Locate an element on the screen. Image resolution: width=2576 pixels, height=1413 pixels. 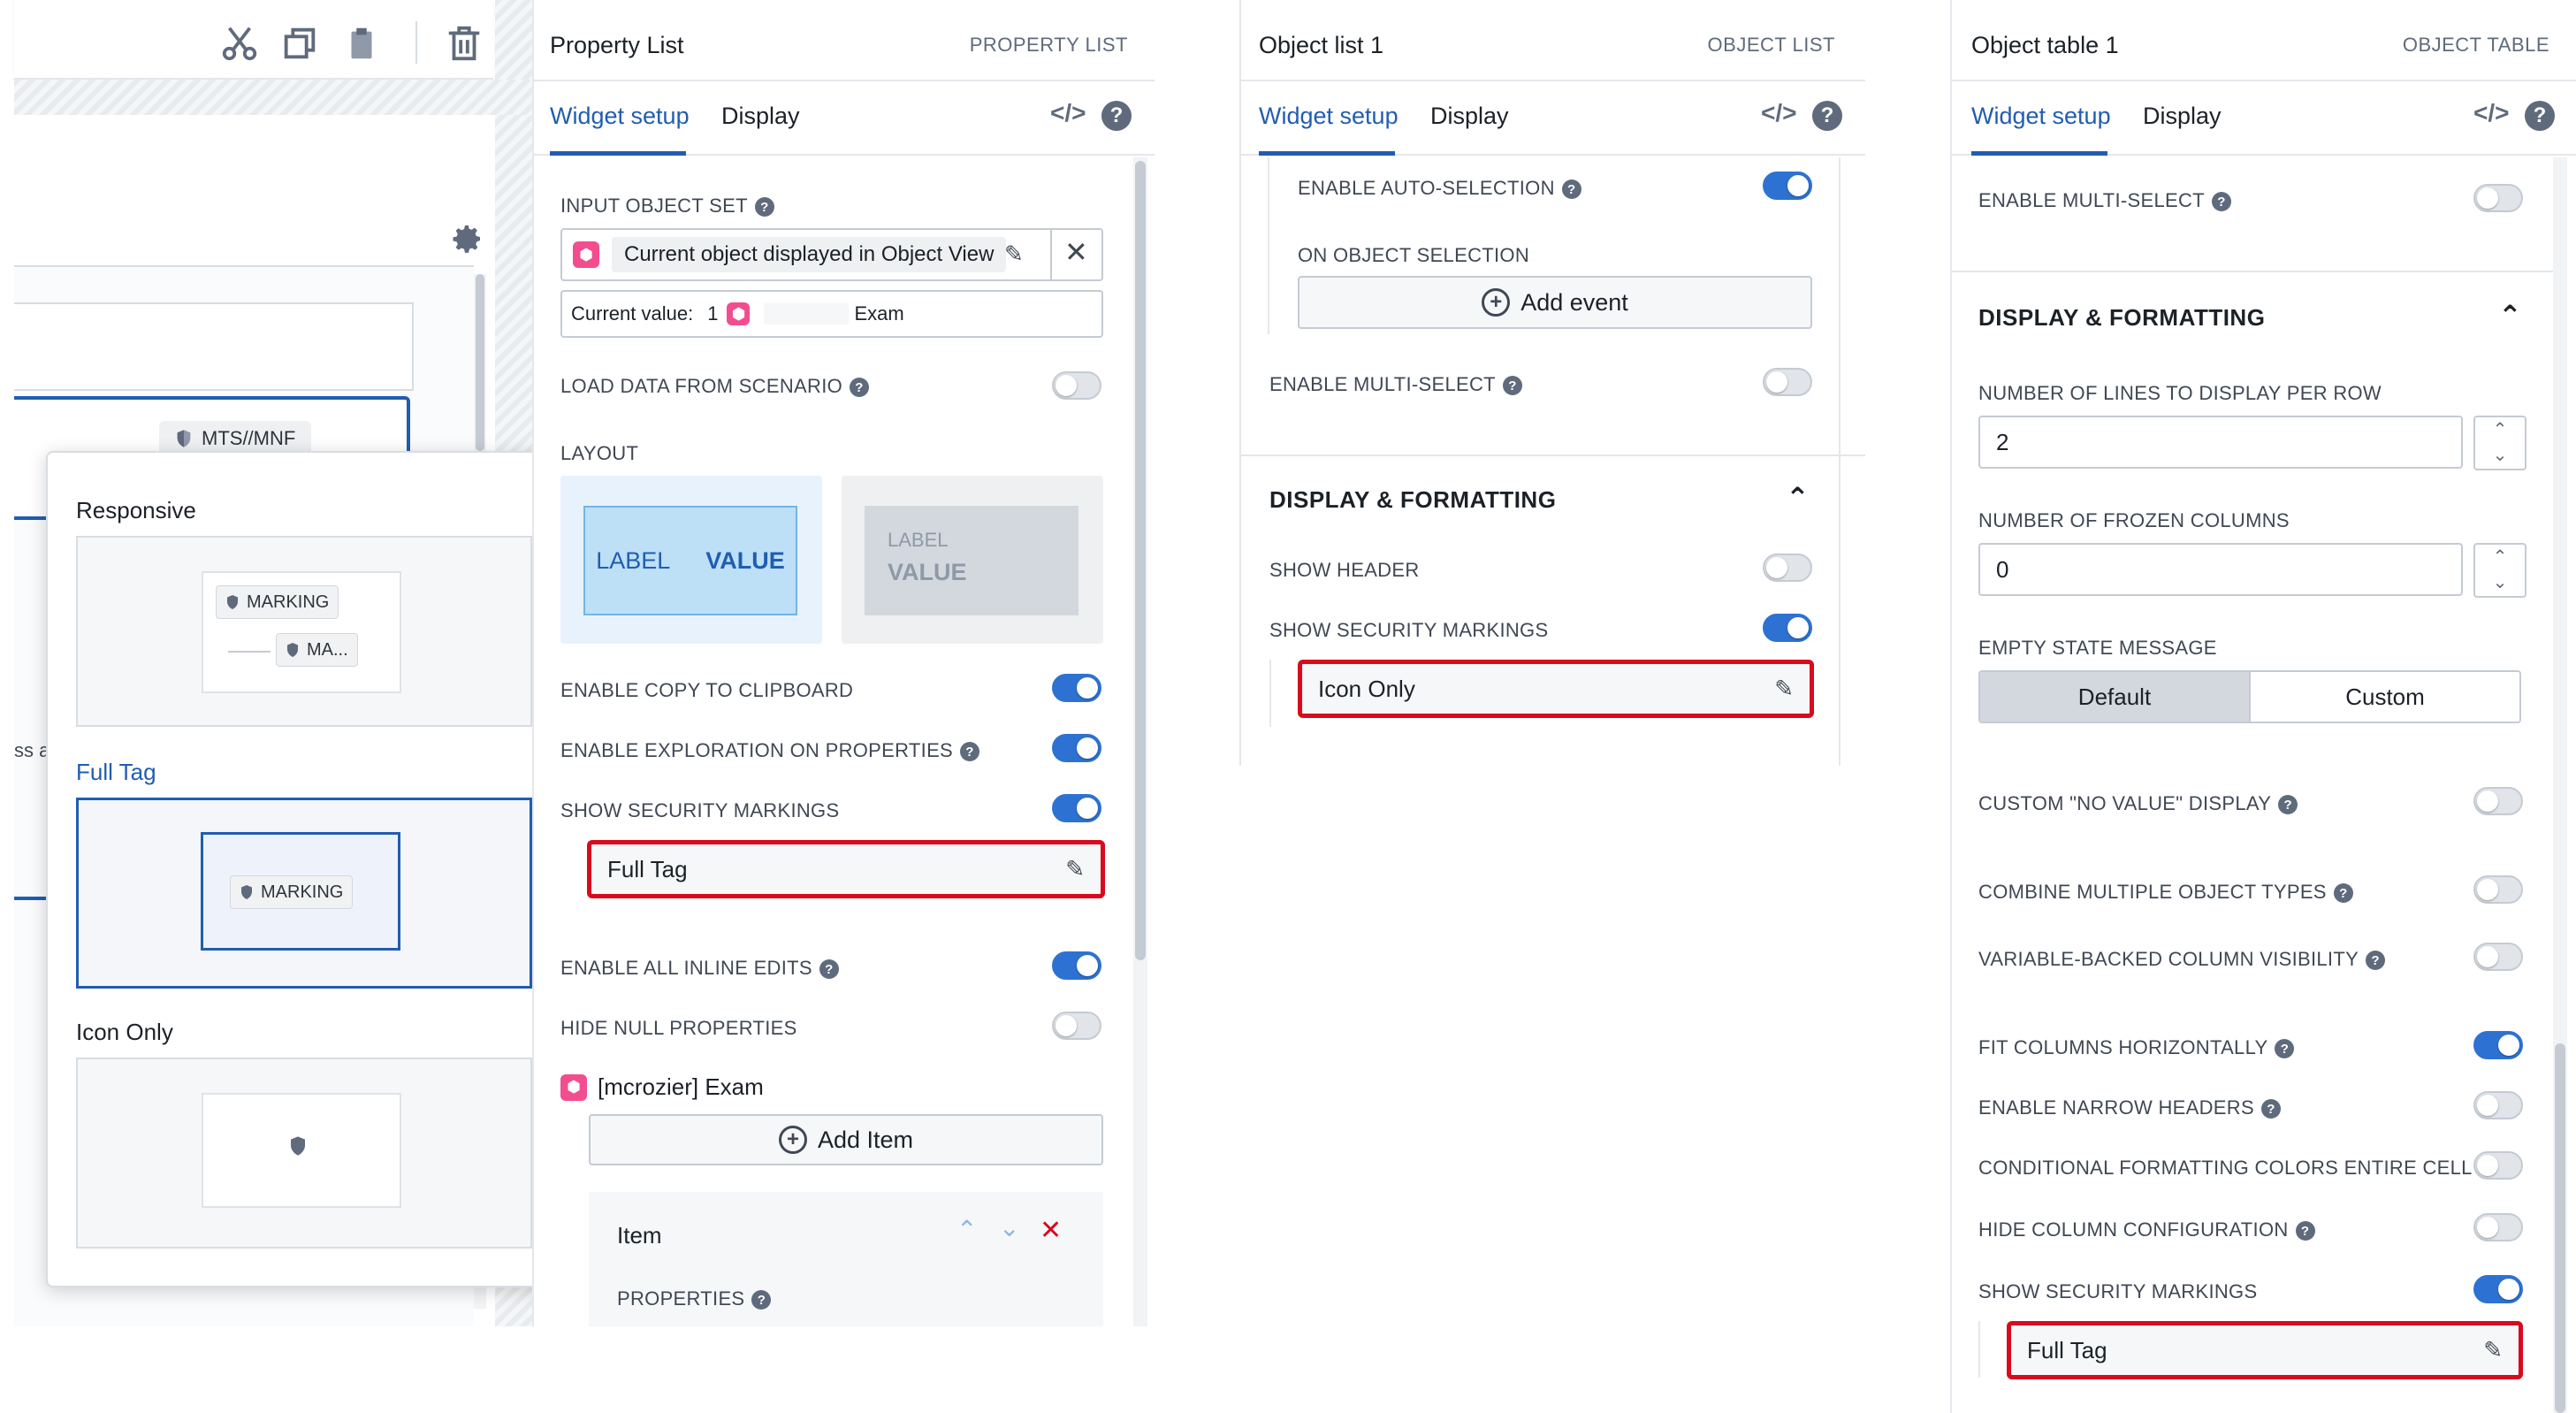
active-tab-underline is located at coordinates (618, 153).